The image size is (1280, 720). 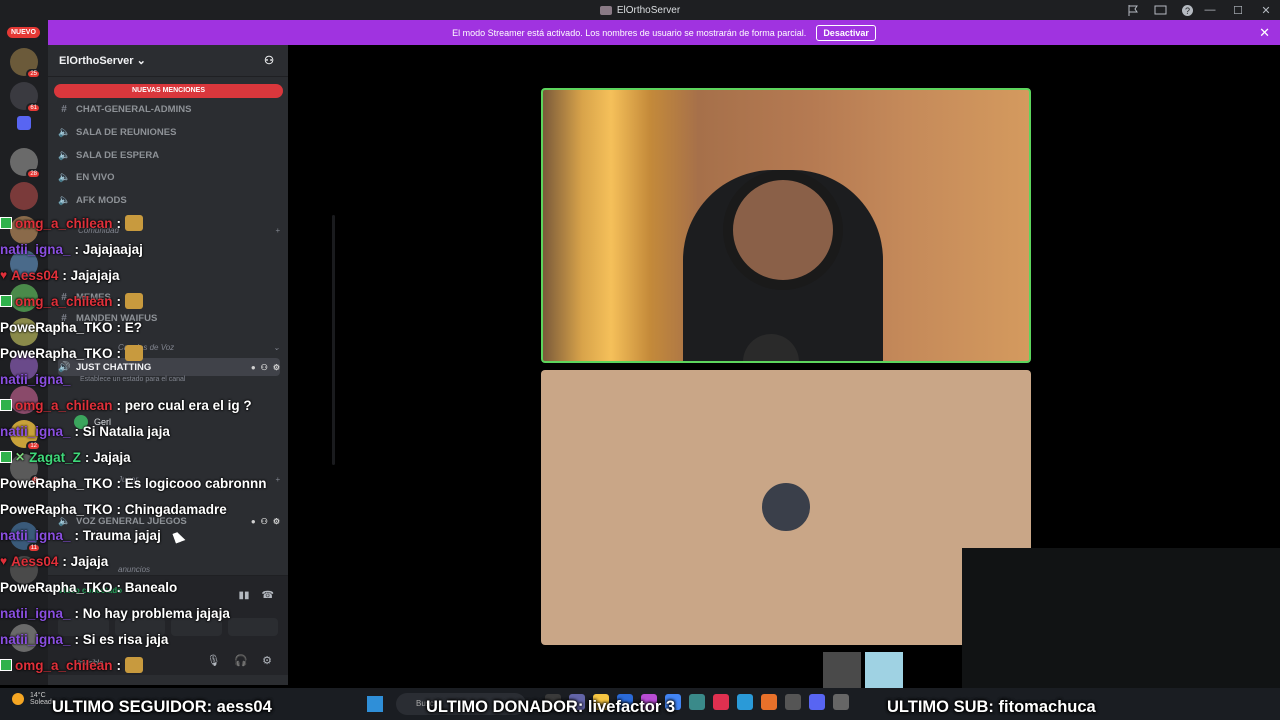 I want to click on chat-message: PoweRapha_TKO: E?, so click(x=71, y=327).